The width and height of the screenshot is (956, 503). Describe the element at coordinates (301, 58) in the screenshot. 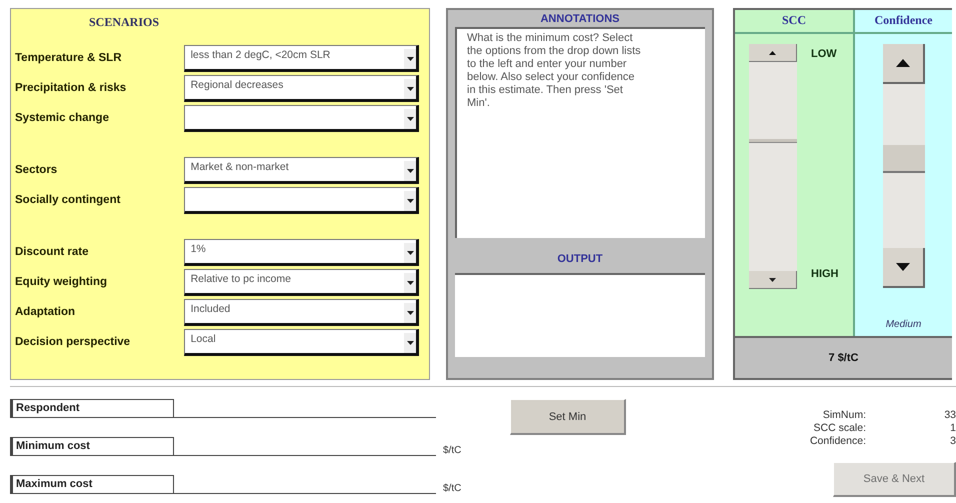

I see `dropdown-field: less than 2 degC, <20cm SLR` at that location.